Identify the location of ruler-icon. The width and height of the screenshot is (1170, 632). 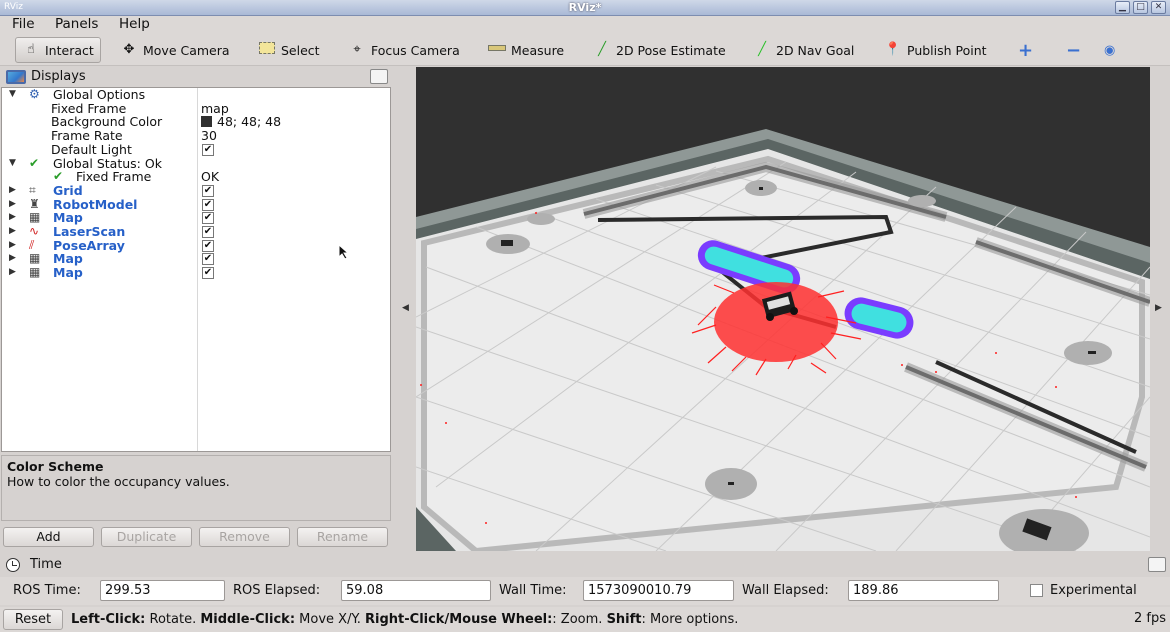
(497, 50).